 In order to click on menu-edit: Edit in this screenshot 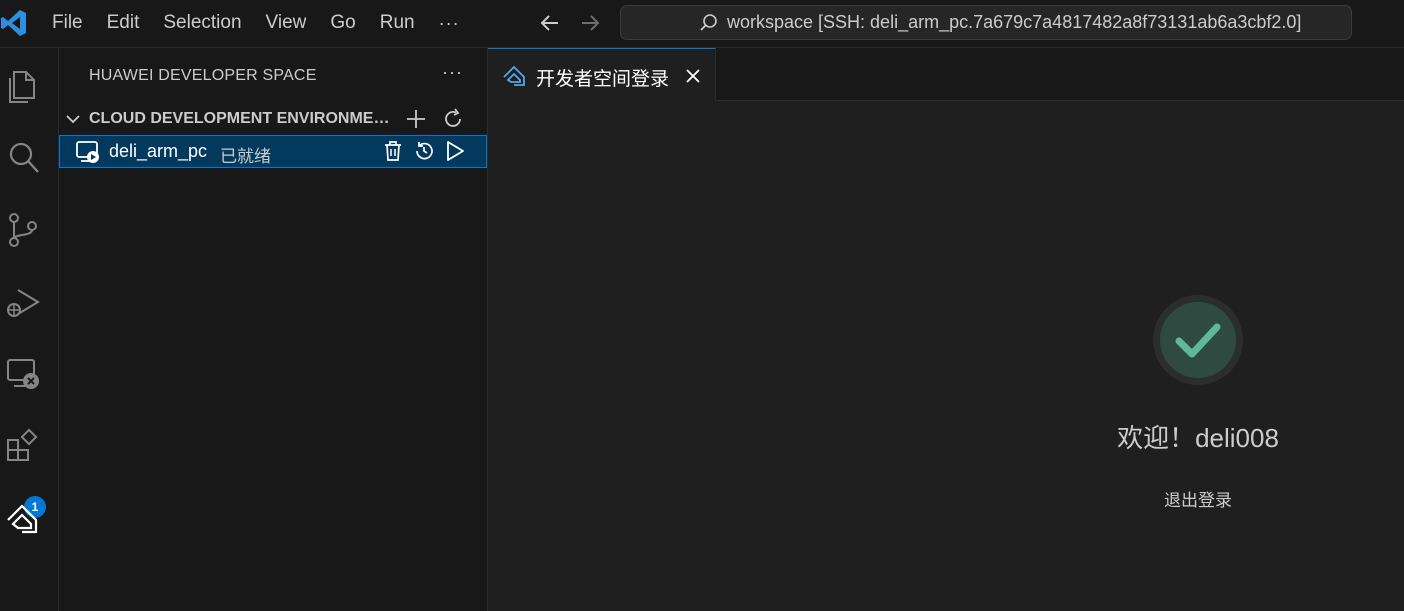, I will do `click(123, 23)`.